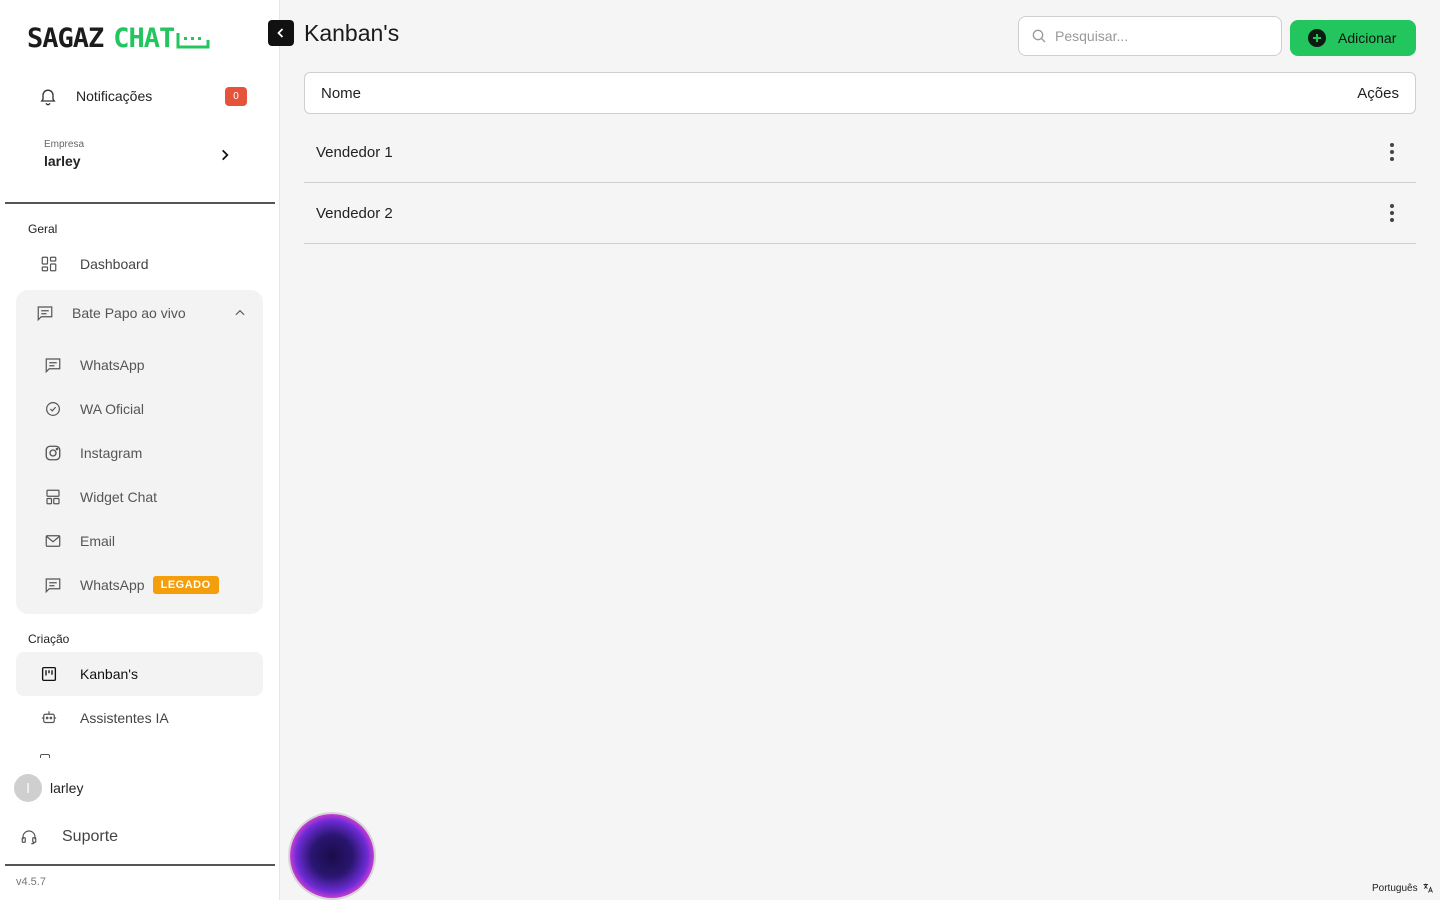  What do you see at coordinates (48, 788) in the screenshot?
I see `user-profile: l larley` at bounding box center [48, 788].